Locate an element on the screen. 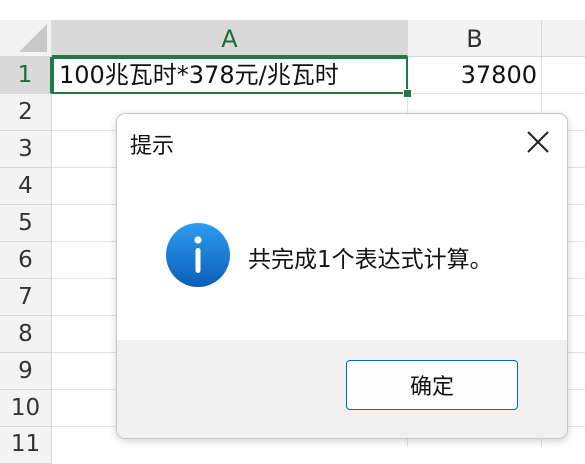 This screenshot has width=585, height=464. cell-b1: 37800 is located at coordinates (475, 75).